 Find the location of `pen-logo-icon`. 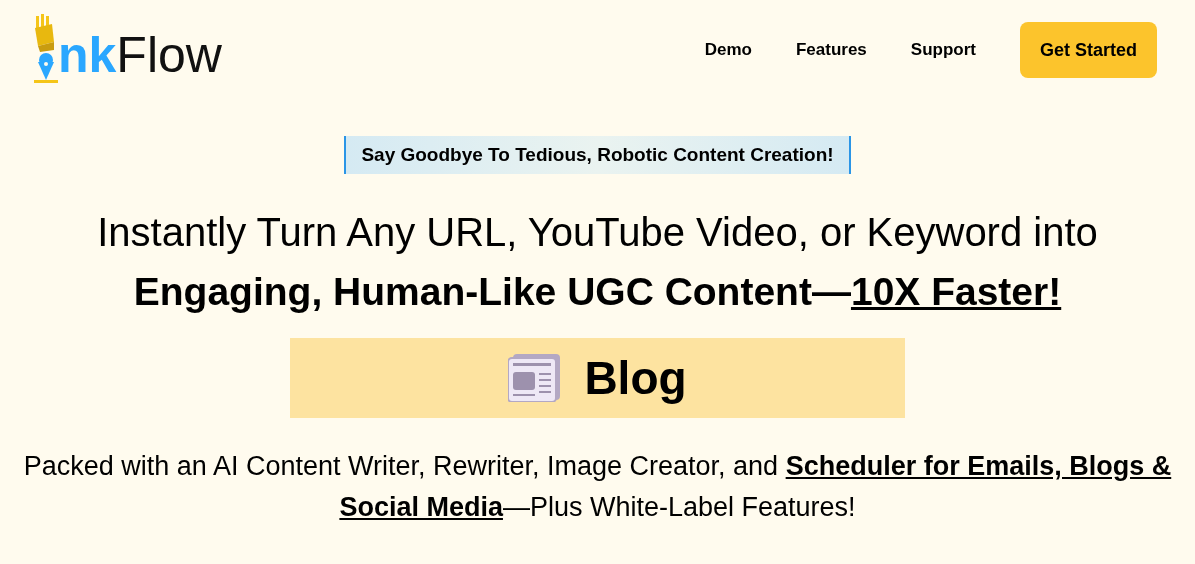

pen-logo-icon is located at coordinates (45, 50).